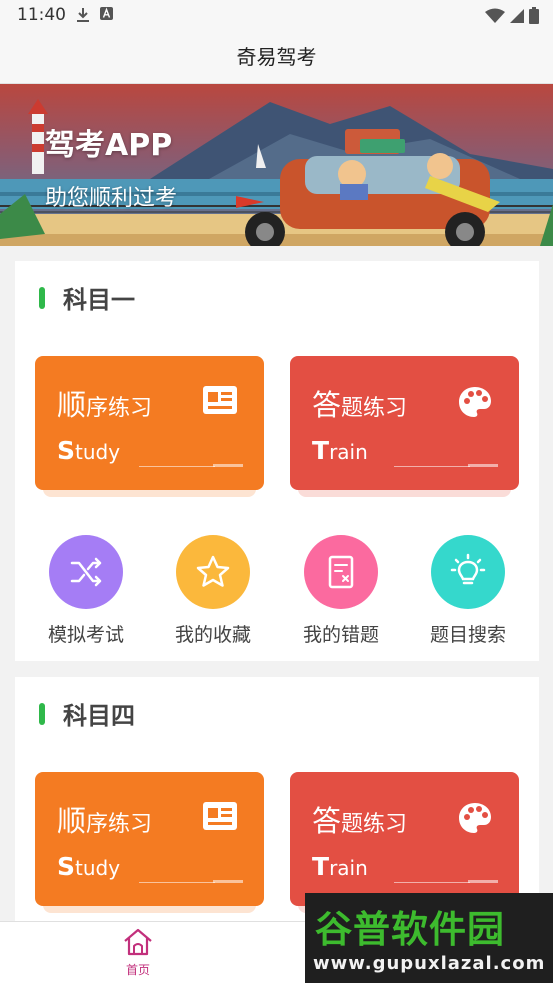 This screenshot has height=983, width=553. Describe the element at coordinates (138, 942) in the screenshot. I see `home-icon` at that location.